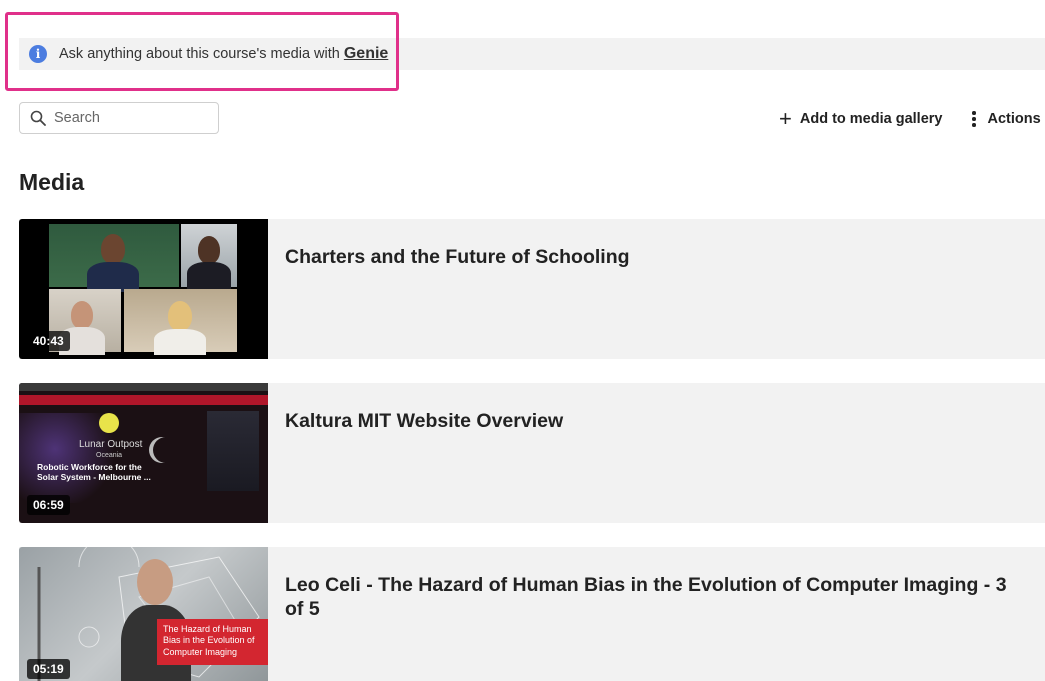  What do you see at coordinates (425, 453) in the screenshot?
I see `media-title: Kaltura MIT Website Overview` at bounding box center [425, 453].